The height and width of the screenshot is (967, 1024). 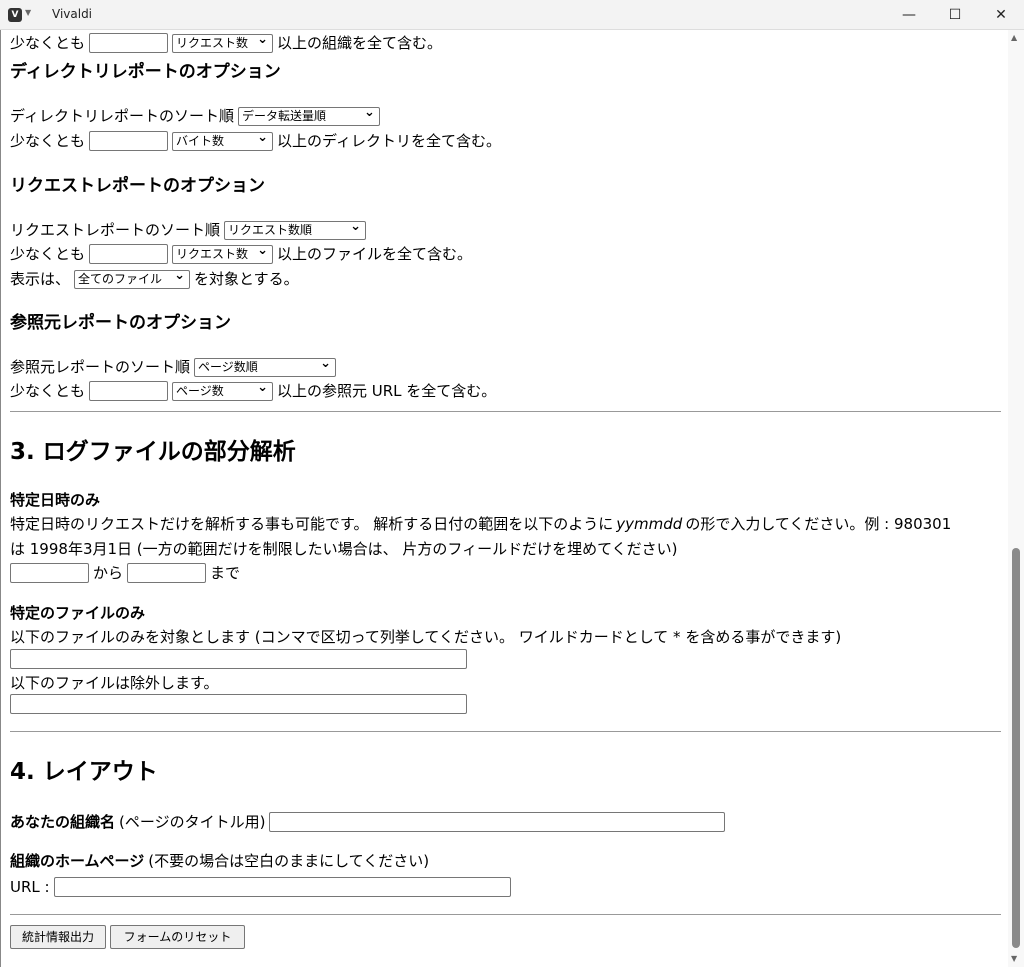 What do you see at coordinates (818, 524) in the screenshot?
I see `text: の形で入力してください。例 : 980301` at bounding box center [818, 524].